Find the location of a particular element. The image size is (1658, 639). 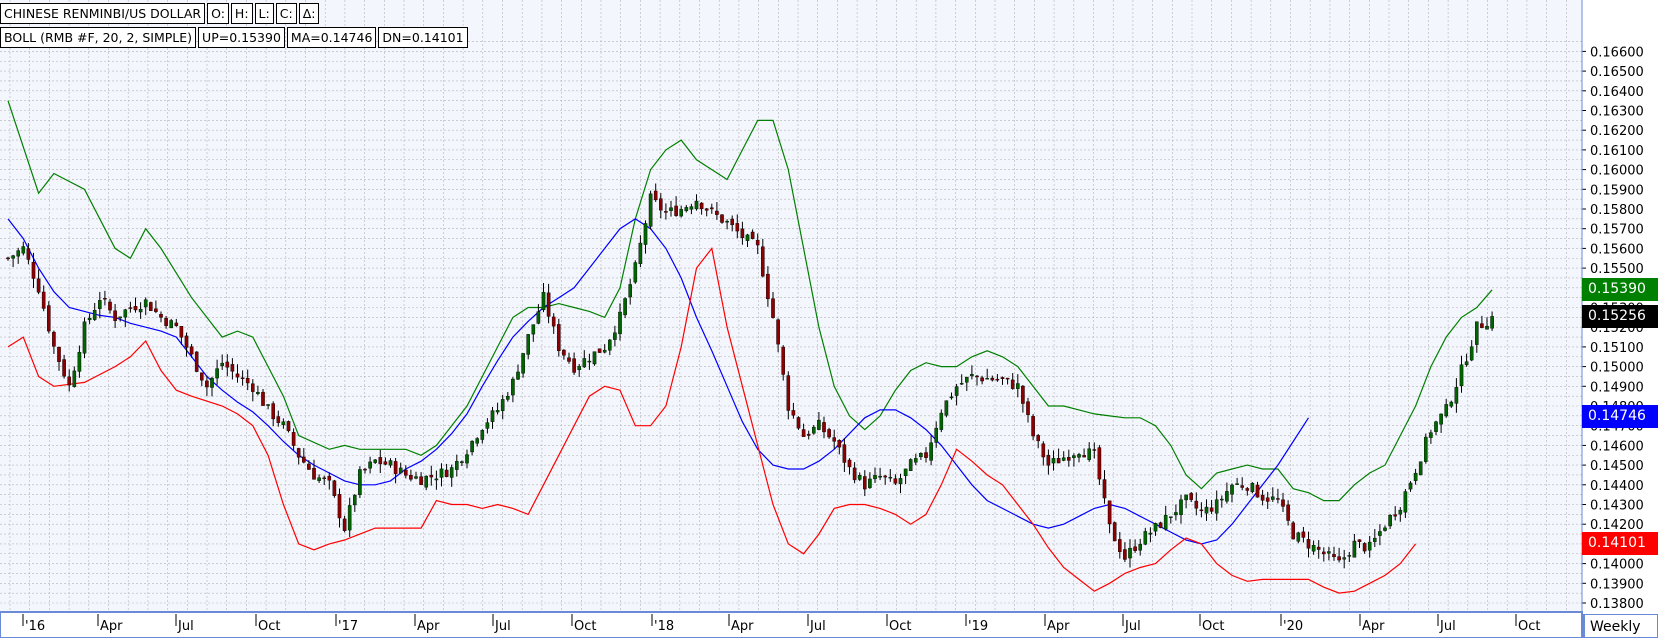

x-axis-frame is located at coordinates (791, 624).